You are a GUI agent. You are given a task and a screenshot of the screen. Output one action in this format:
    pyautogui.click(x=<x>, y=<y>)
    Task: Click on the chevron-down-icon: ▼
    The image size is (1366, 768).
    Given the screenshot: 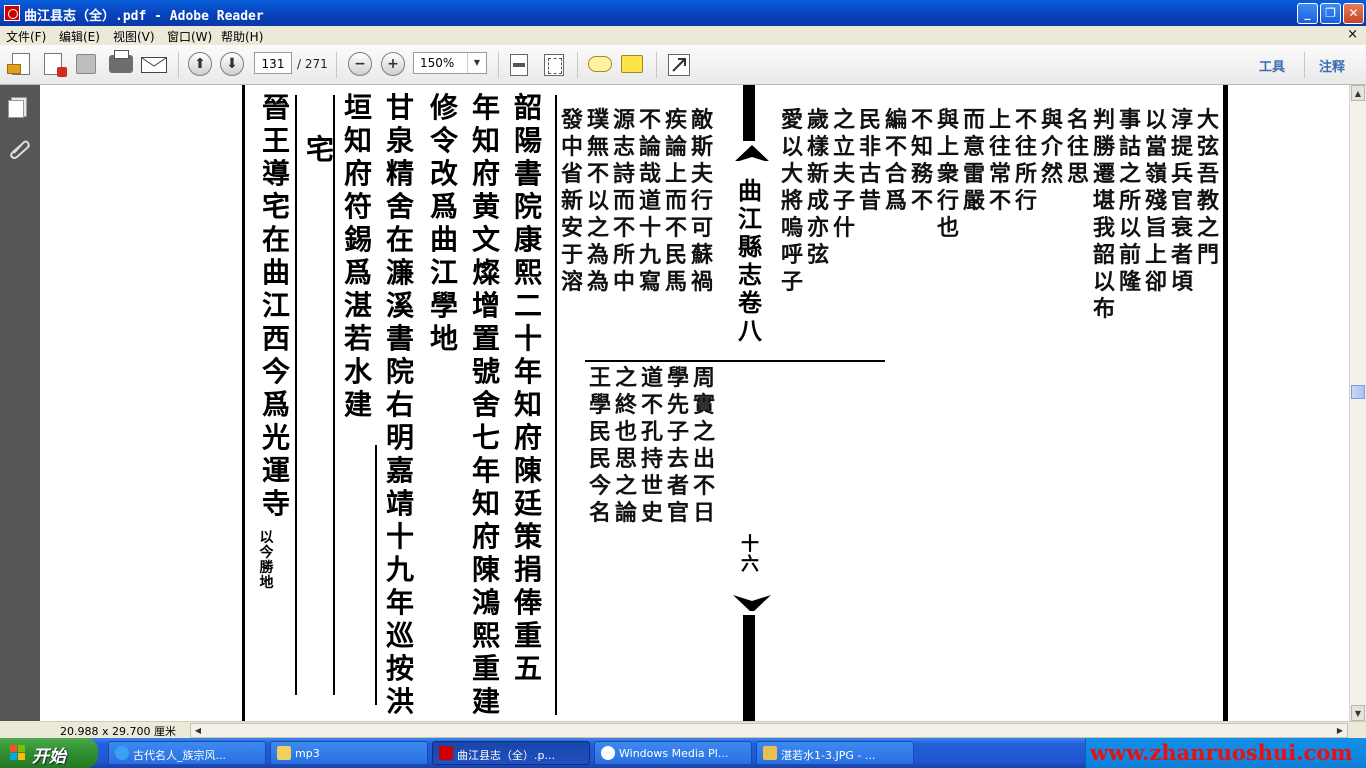 What is the action you would take?
    pyautogui.click(x=476, y=63)
    